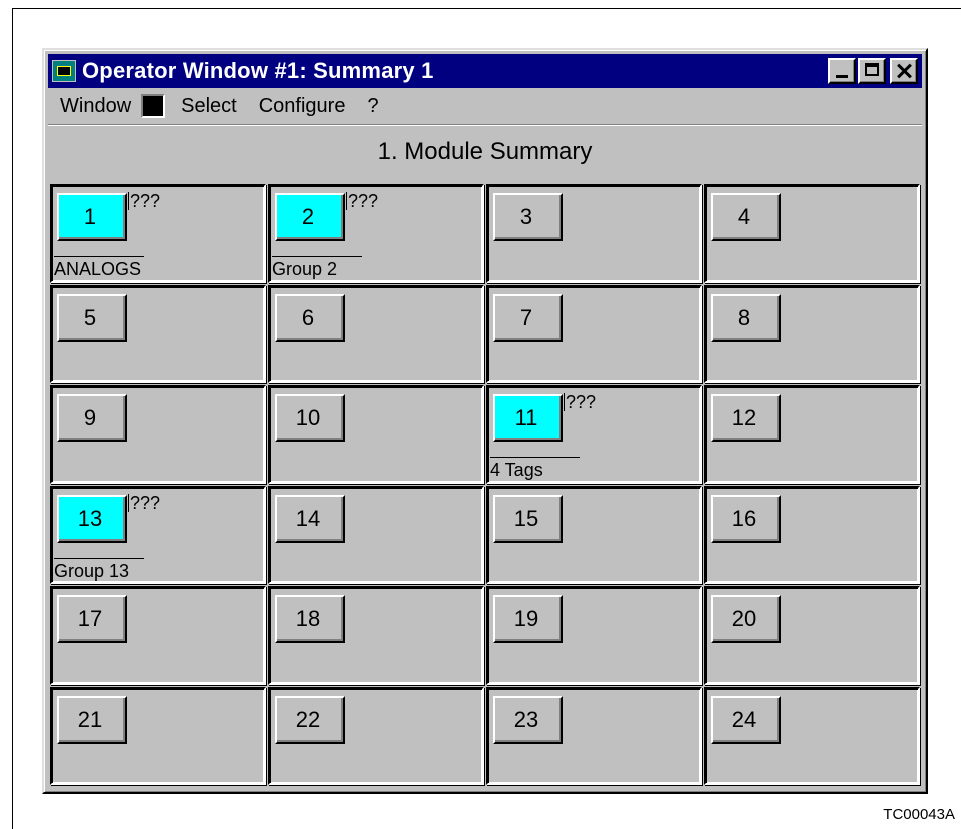  I want to click on module-cell: 1??? ANALOGS, so click(158, 233).